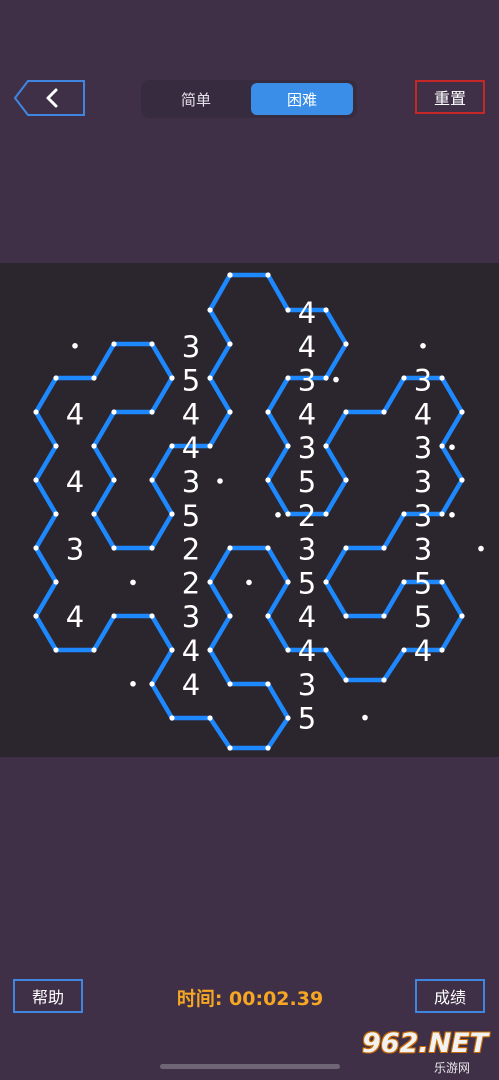 The height and width of the screenshot is (1080, 499). I want to click on tab-hard: 困难, so click(302, 99).